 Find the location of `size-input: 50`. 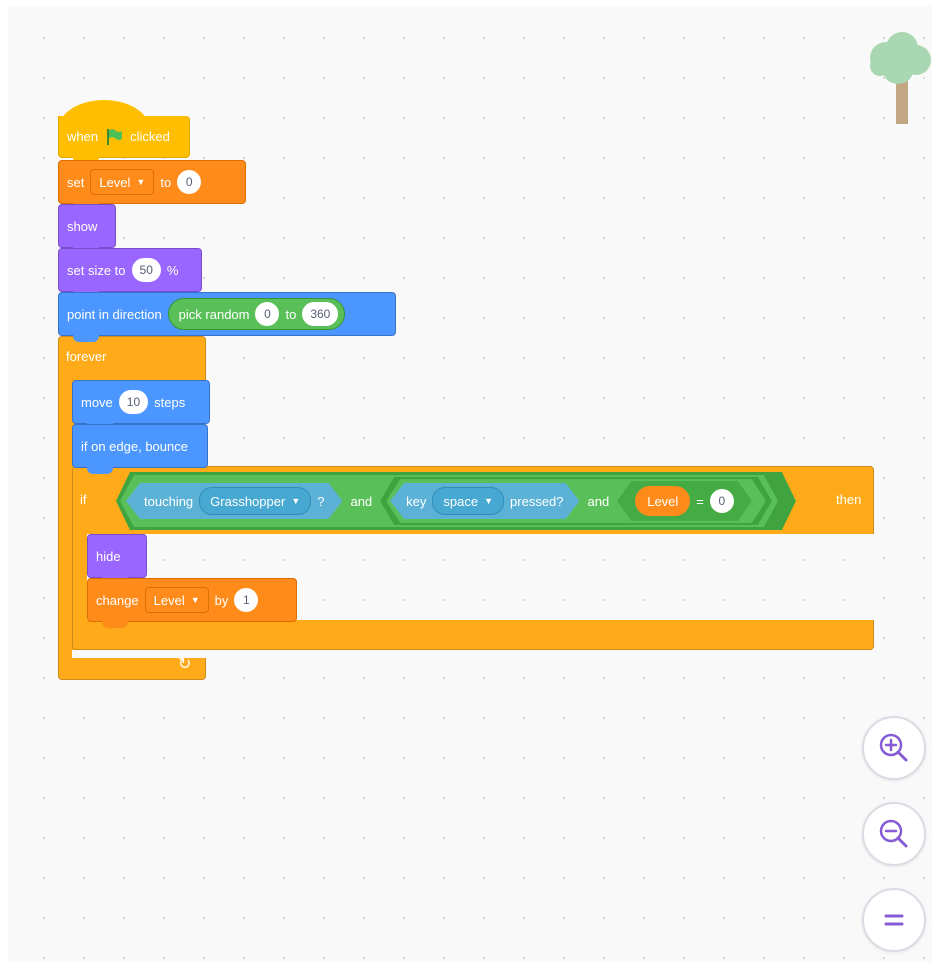

size-input: 50 is located at coordinates (146, 270).